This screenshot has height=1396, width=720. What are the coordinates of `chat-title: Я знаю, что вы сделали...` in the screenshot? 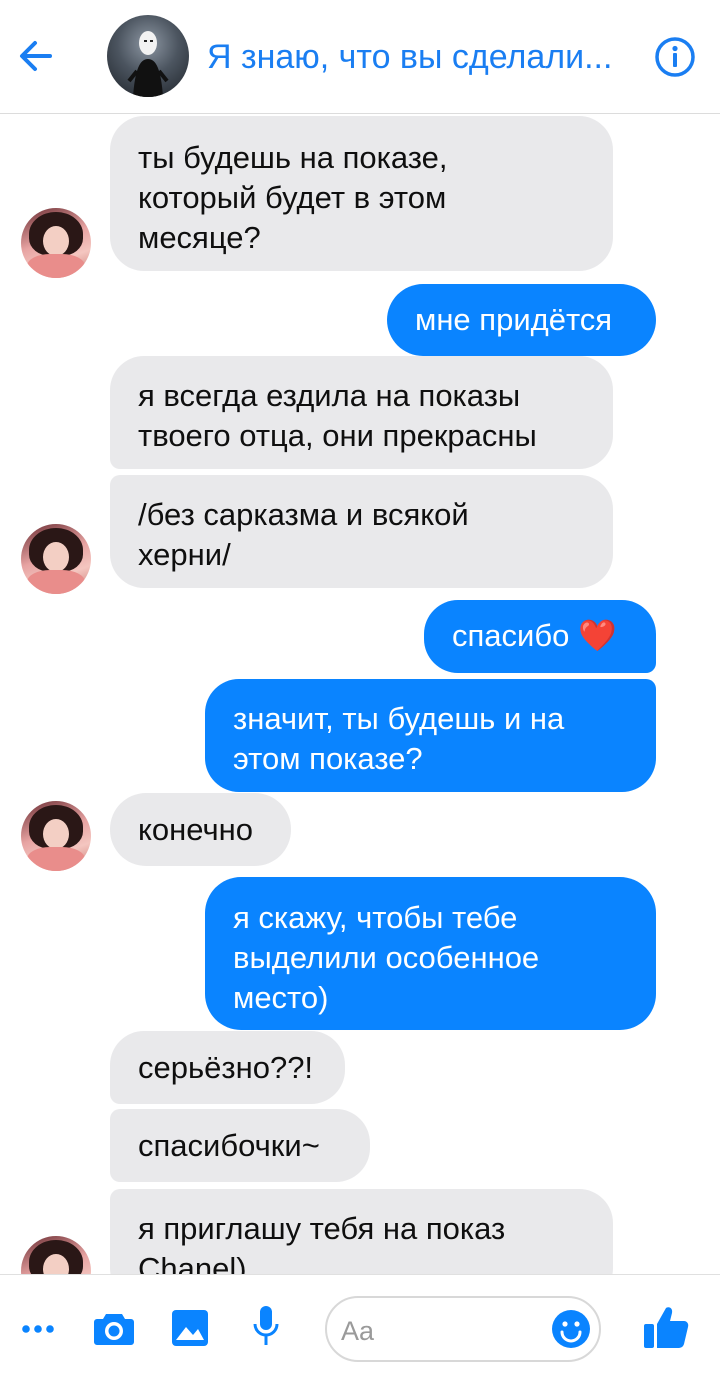 It's located at (417, 57).